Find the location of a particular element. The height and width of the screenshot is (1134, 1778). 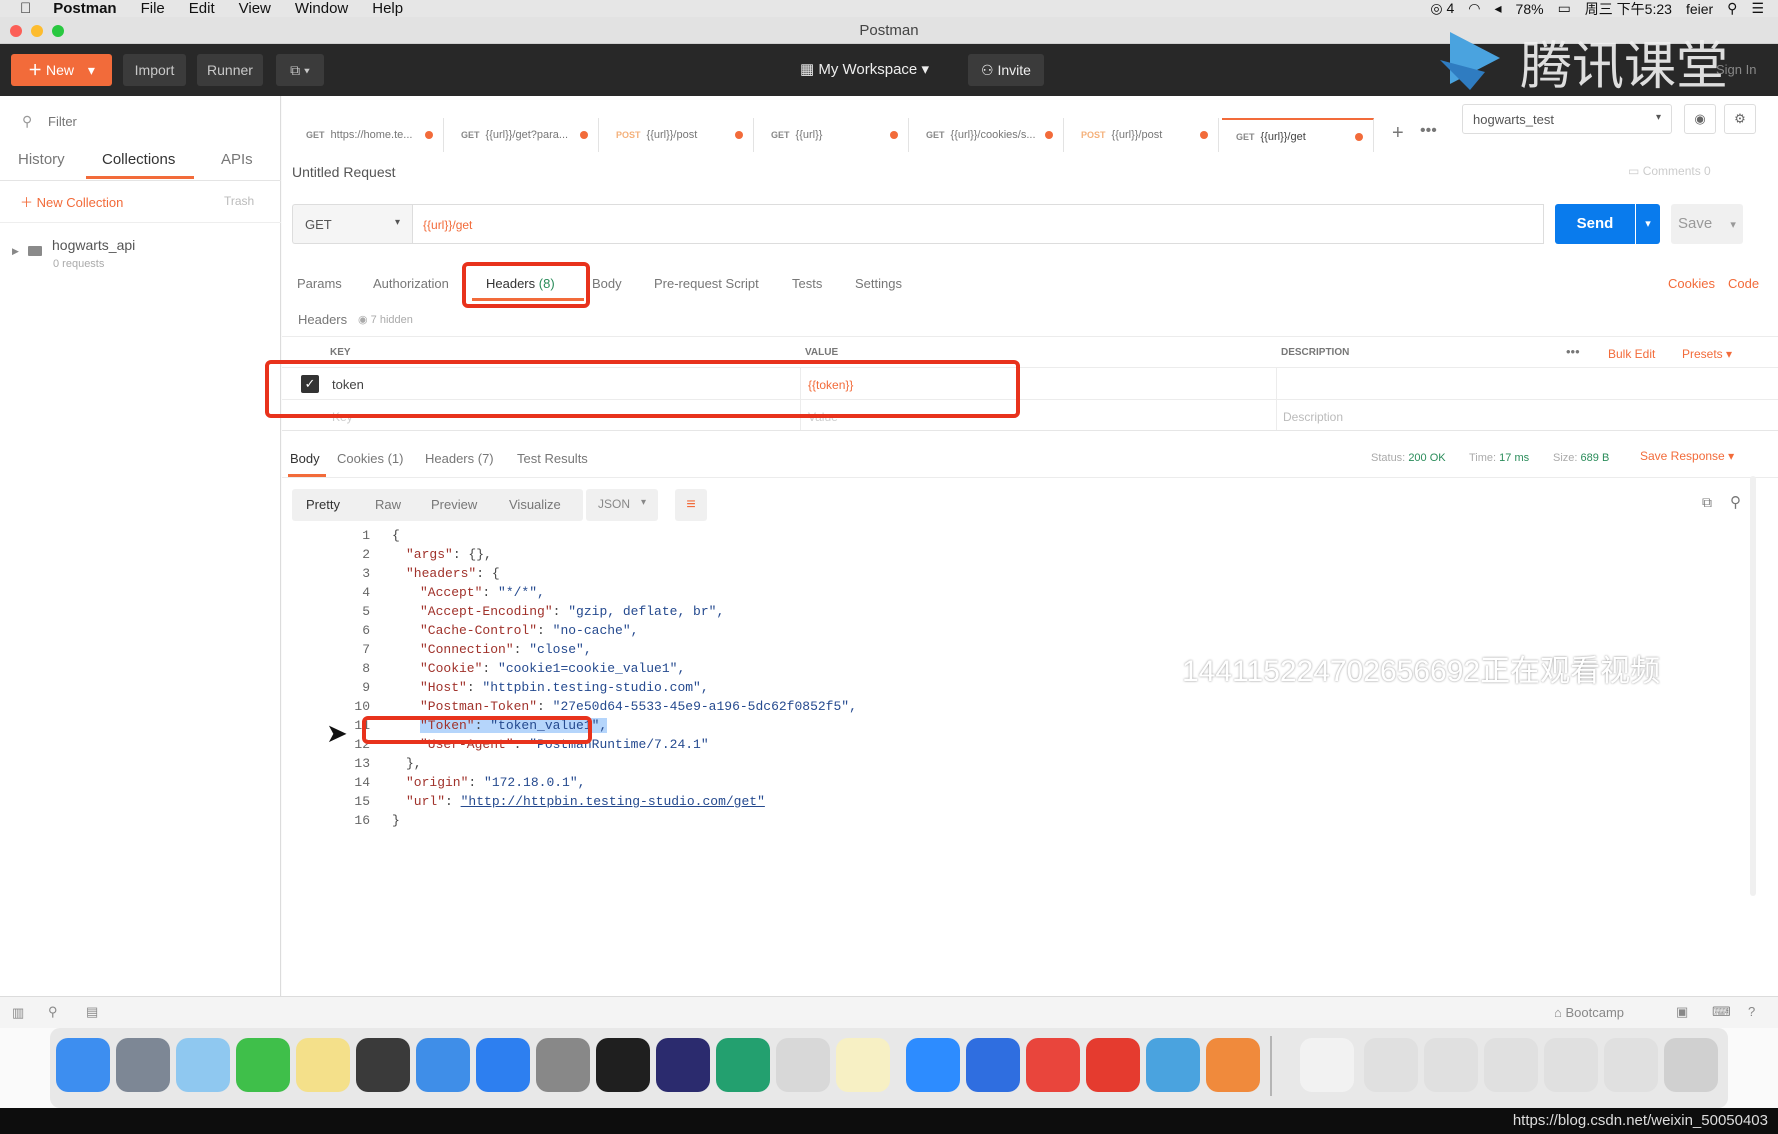

trash-icon is located at coordinates (1691, 1065).